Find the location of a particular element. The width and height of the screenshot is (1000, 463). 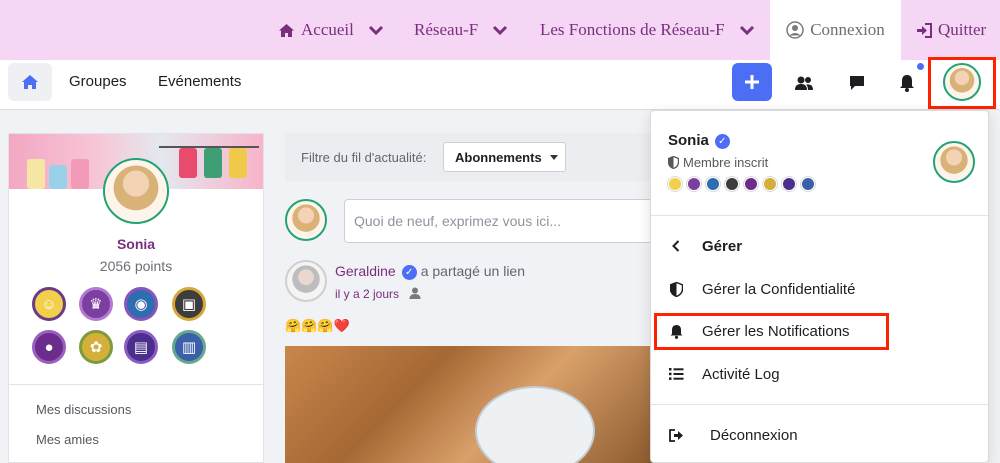

menu-user-name-row: Sonia ✓ is located at coordinates (701, 140).